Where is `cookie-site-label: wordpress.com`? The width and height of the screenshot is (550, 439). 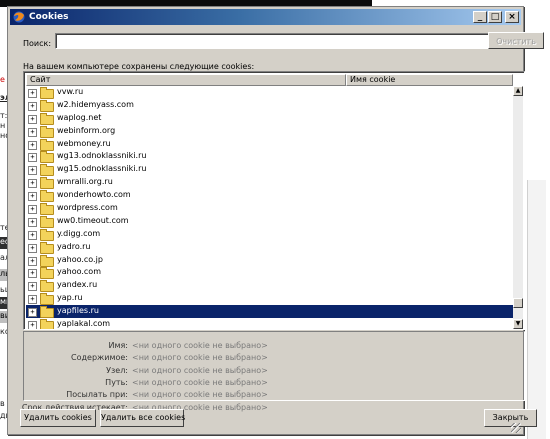
cookie-site-label: wordpress.com is located at coordinates (87, 208).